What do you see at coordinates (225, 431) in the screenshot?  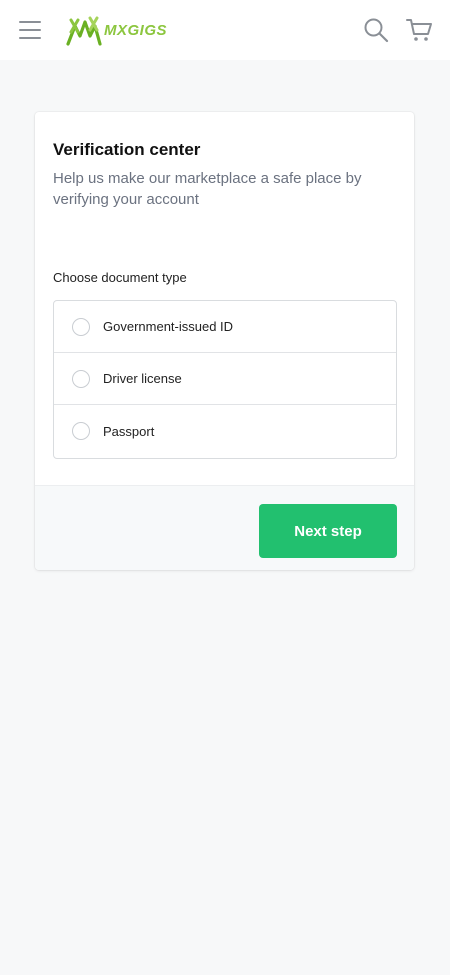 I see `option-passport: Passport` at bounding box center [225, 431].